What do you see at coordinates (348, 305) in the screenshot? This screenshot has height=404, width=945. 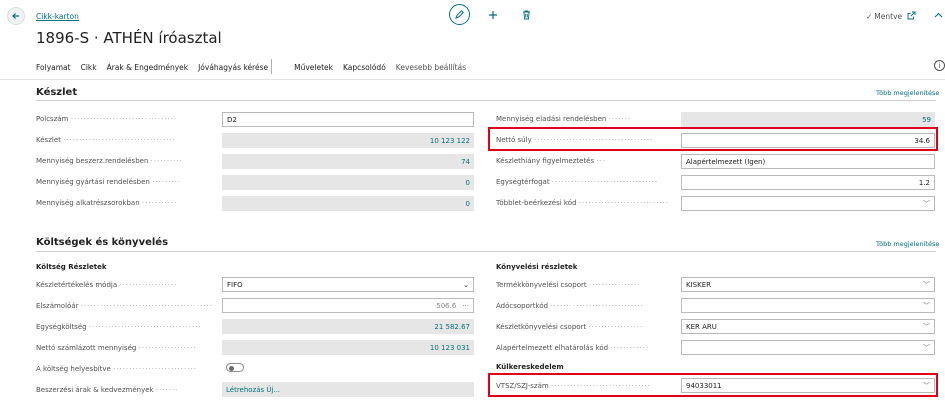 I see `elszamoloar-input: 506.6 ···` at bounding box center [348, 305].